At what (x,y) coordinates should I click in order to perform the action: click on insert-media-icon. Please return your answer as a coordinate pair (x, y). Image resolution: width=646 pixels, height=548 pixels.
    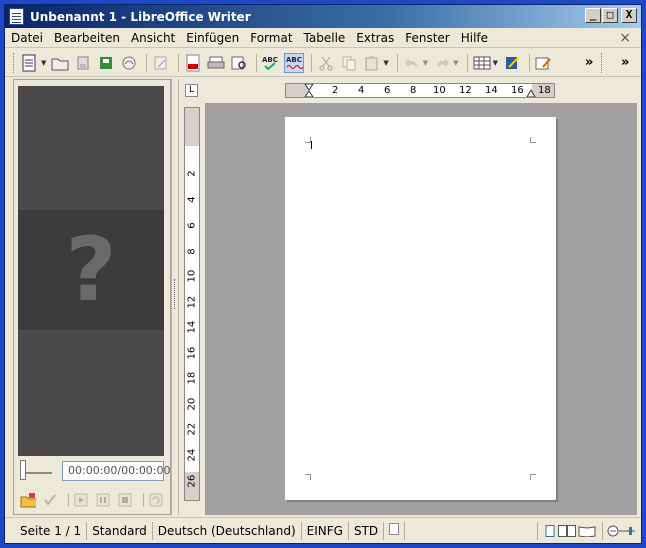
    Looking at the image, I should click on (28, 500).